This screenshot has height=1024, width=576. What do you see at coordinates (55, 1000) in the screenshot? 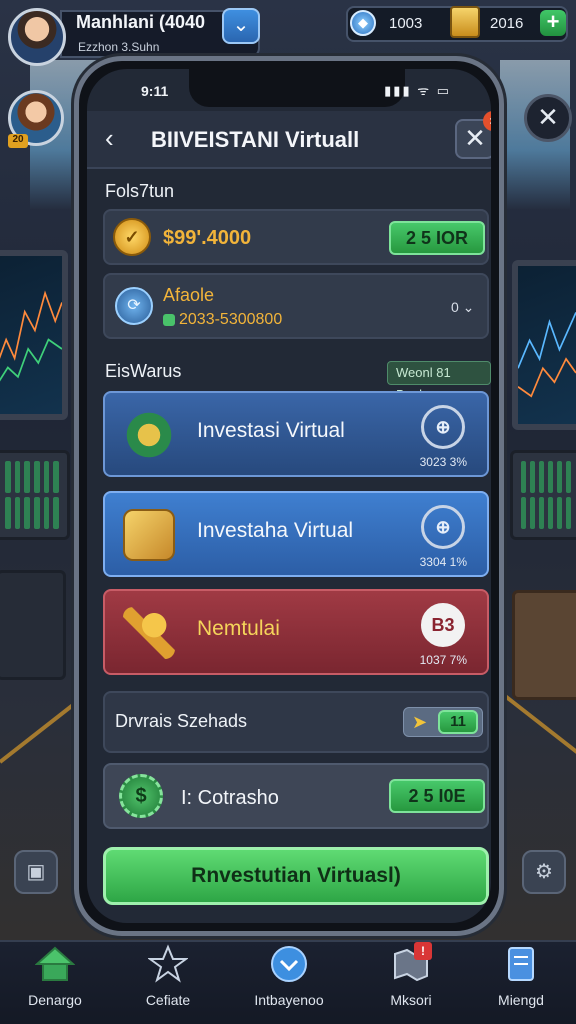
I see `nav-label: Denargo` at bounding box center [55, 1000].